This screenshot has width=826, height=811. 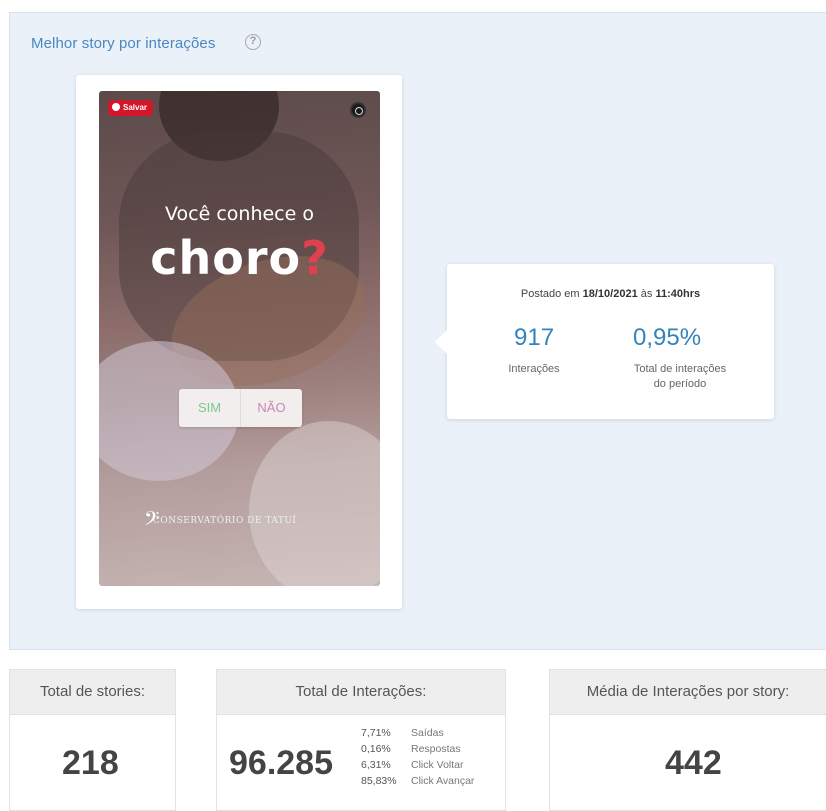 I want to click on poll-yes: SIM, so click(x=210, y=408).